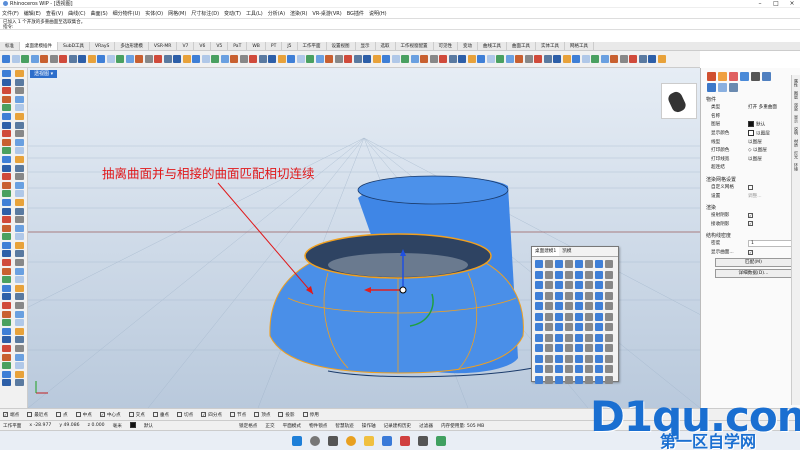  What do you see at coordinates (131, 414) in the screenshot?
I see `osnap-int-checkbox` at bounding box center [131, 414].